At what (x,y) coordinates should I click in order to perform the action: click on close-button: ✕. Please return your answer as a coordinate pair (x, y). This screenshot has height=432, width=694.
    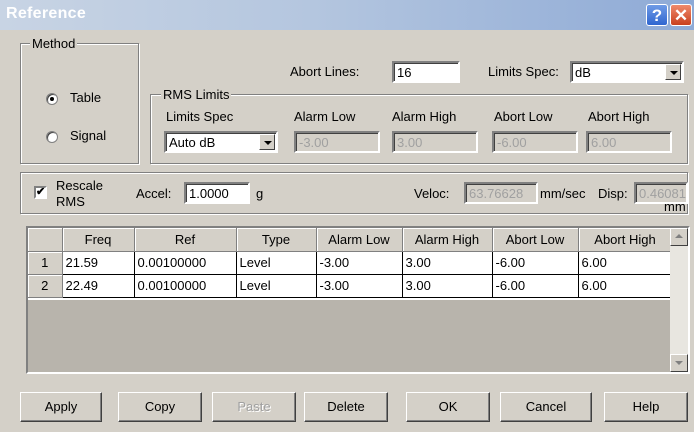
    Looking at the image, I should click on (681, 15).